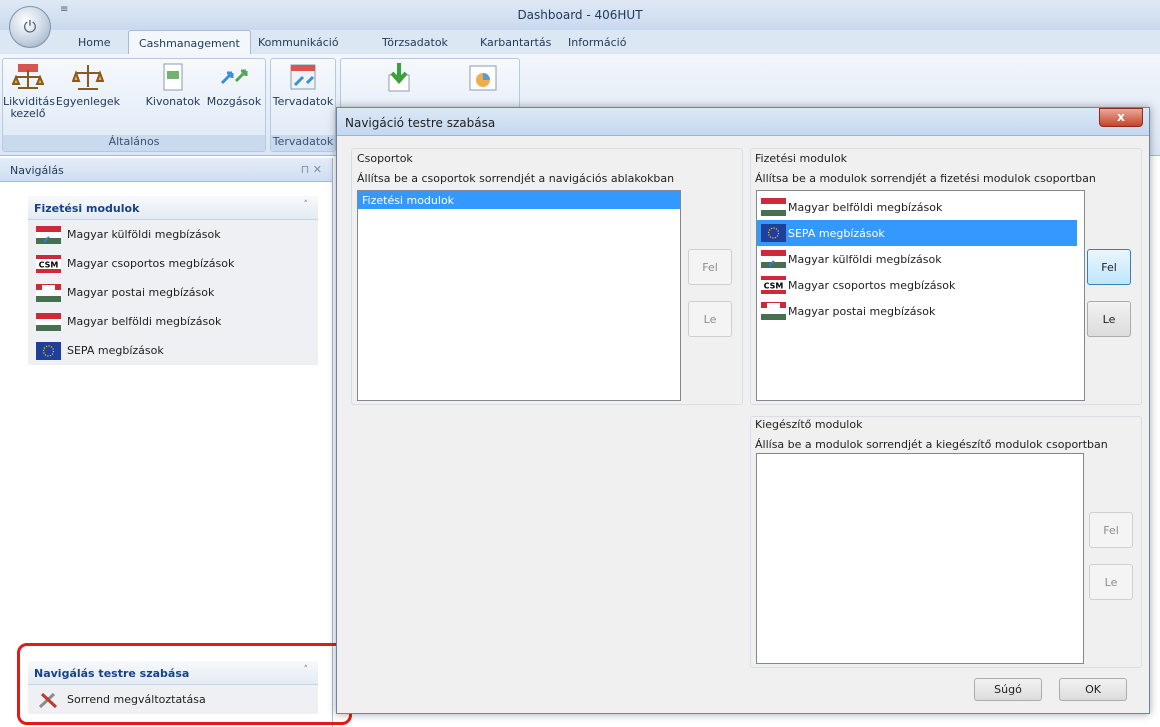 This screenshot has width=1160, height=727. I want to click on tab-informacio: Információ, so click(597, 42).